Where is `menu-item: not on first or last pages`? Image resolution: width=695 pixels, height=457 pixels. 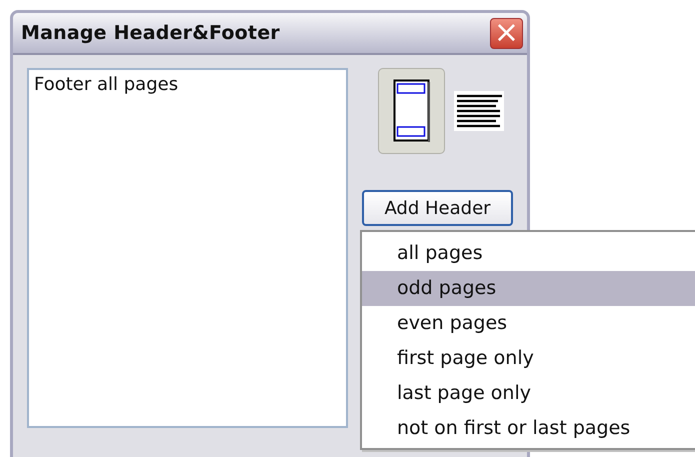
menu-item: not on first or last pages is located at coordinates (528, 428).